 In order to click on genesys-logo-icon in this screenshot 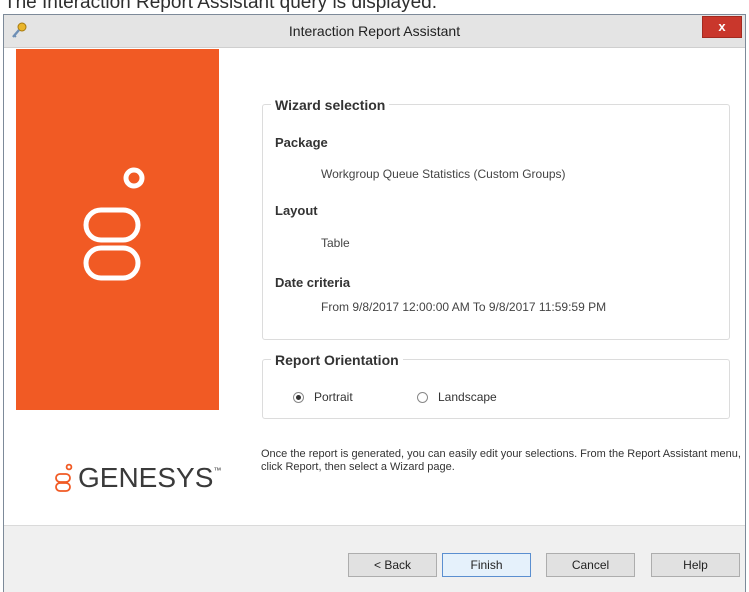, I will do `click(64, 477)`.